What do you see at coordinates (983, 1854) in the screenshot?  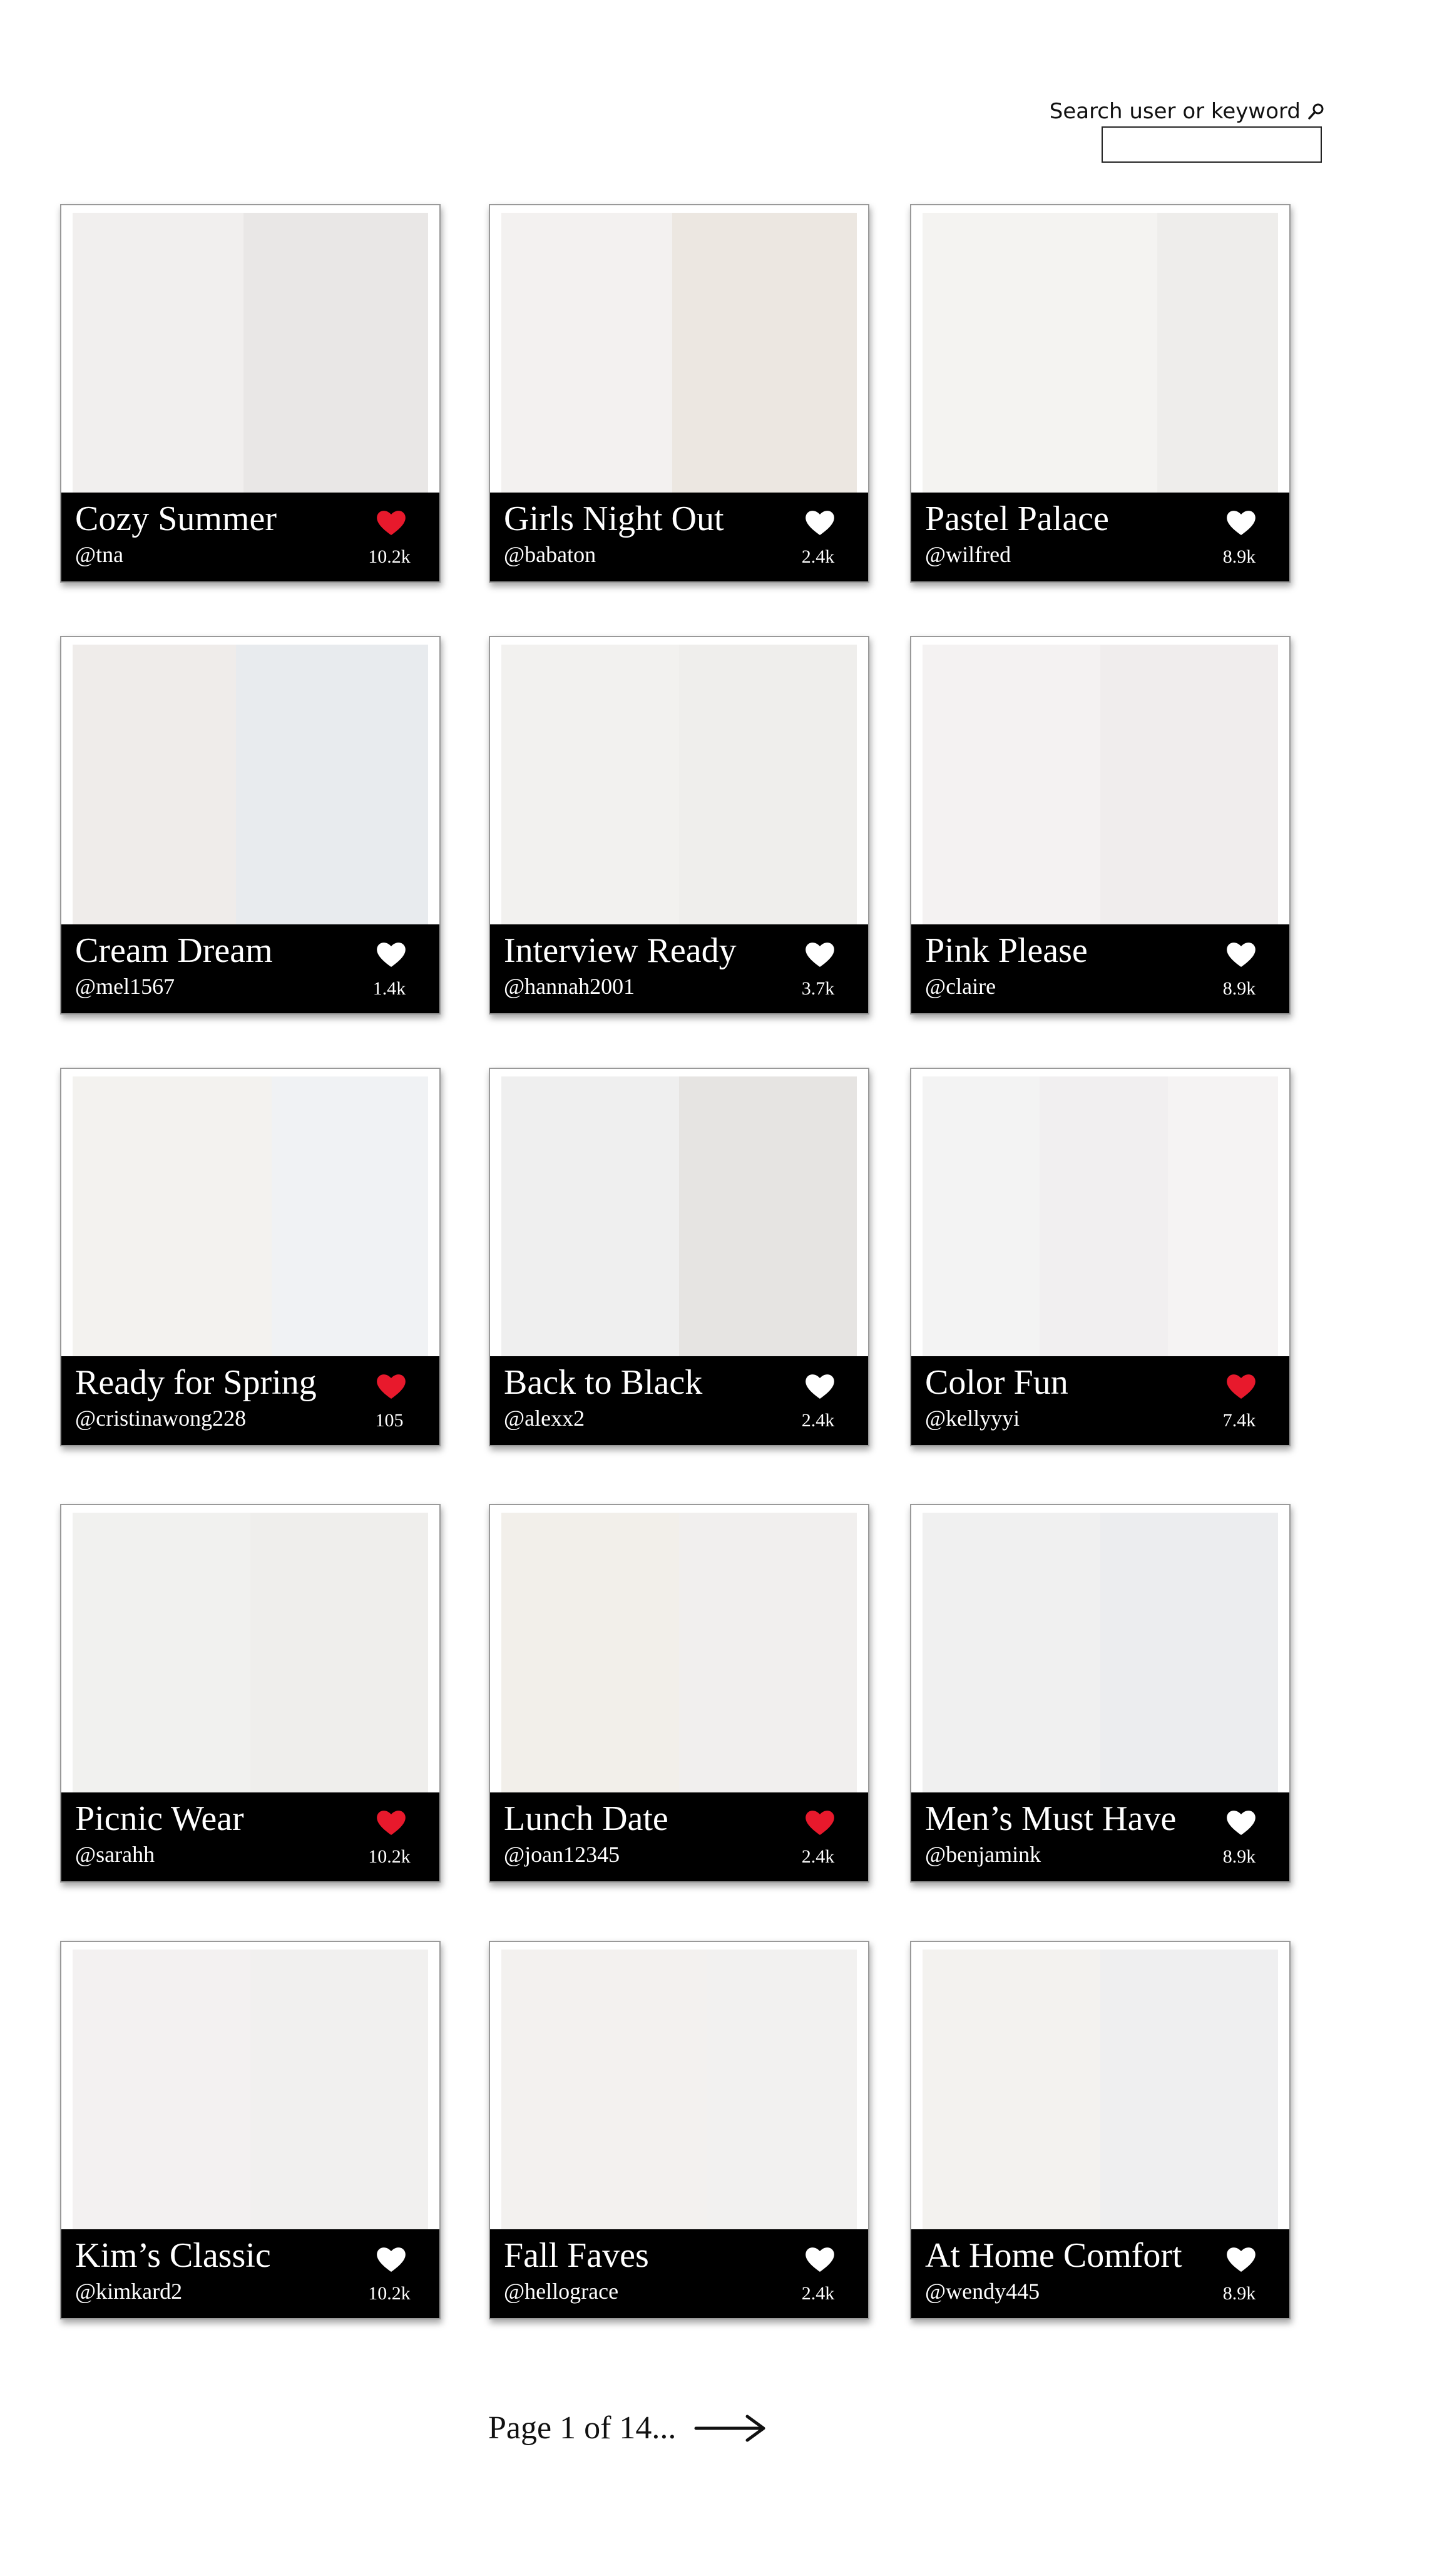 I see `card-username: @benjamink` at bounding box center [983, 1854].